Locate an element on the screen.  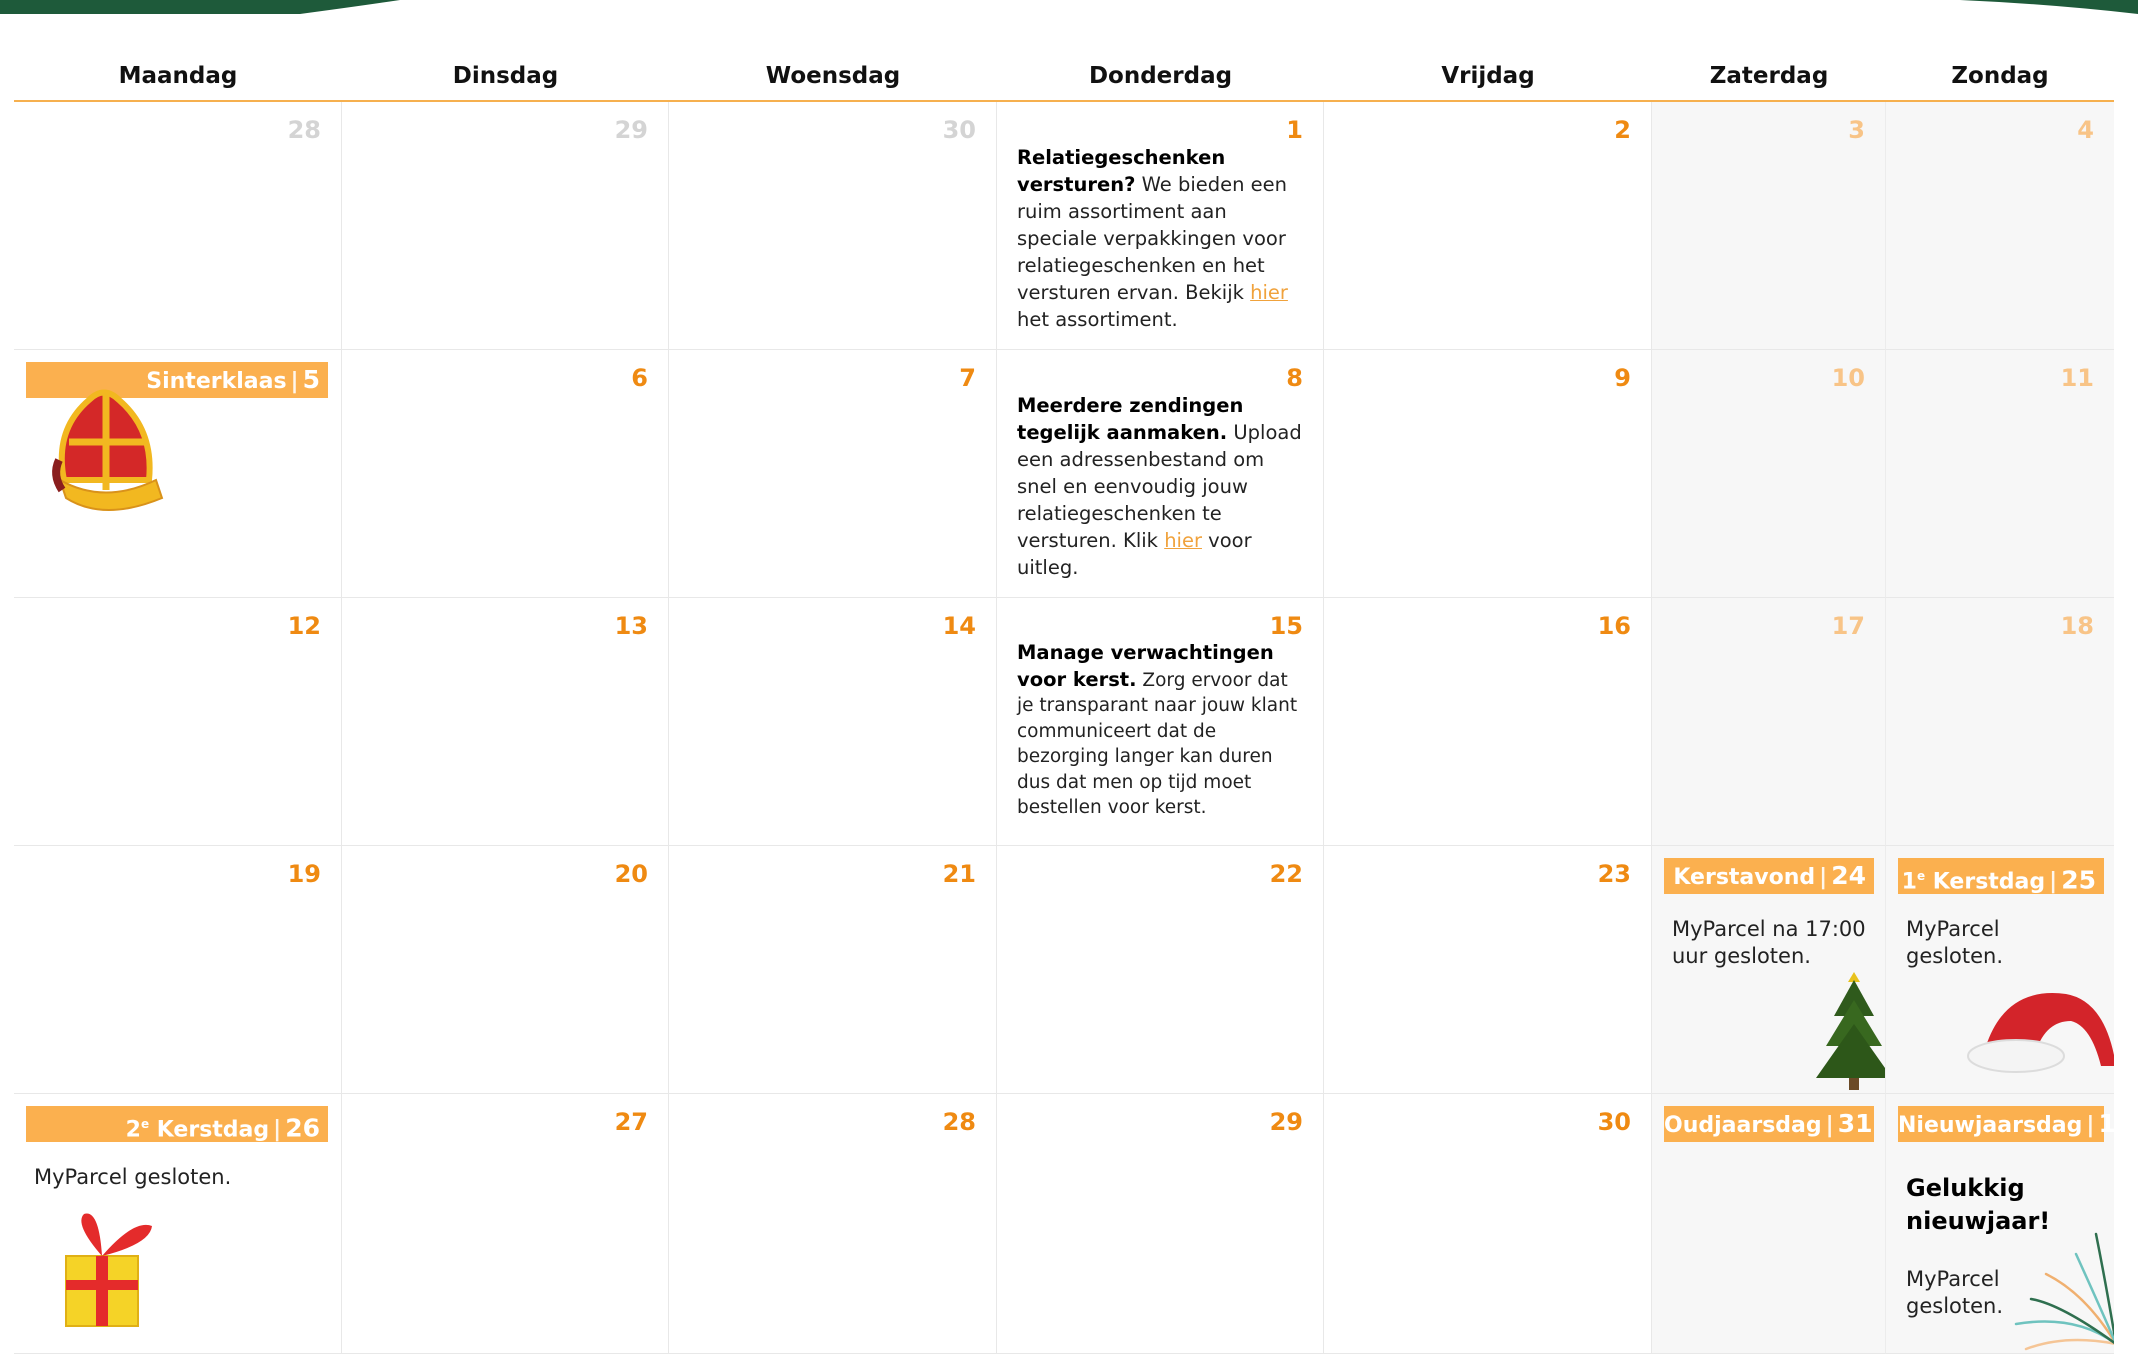
day-number: 1 is located at coordinates (2106, 1123).